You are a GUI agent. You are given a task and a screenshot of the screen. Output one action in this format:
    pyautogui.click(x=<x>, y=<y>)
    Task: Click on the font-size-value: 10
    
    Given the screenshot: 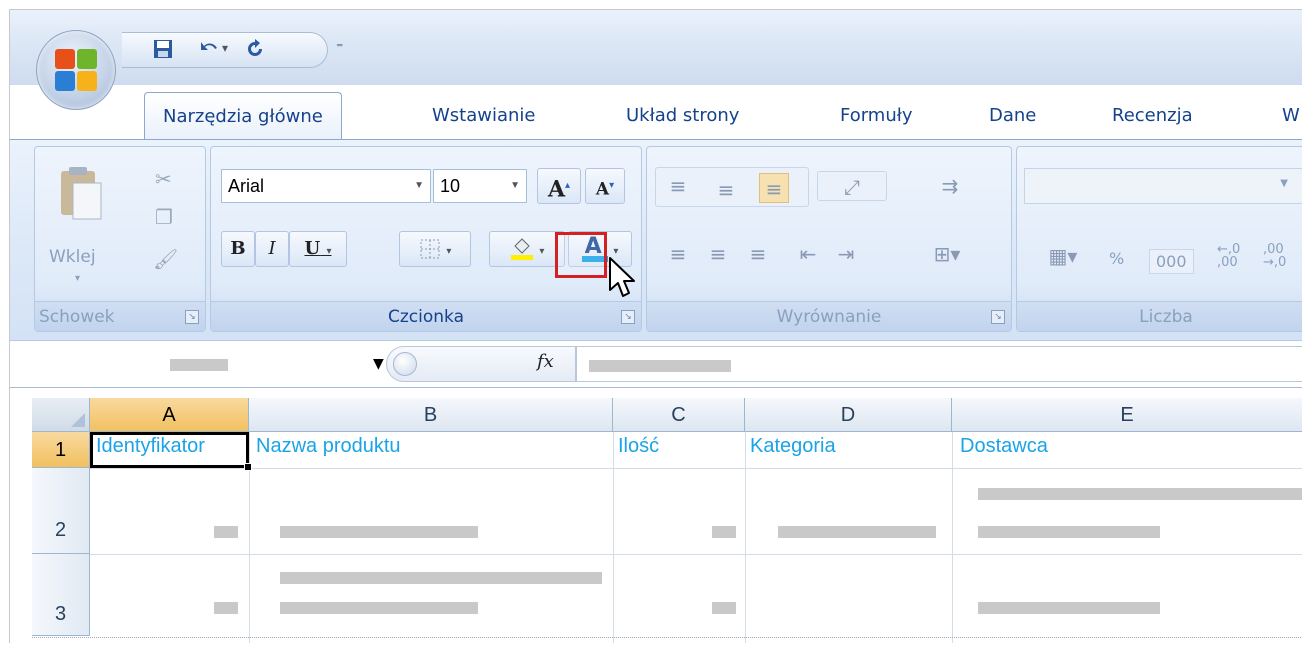 What is the action you would take?
    pyautogui.click(x=450, y=186)
    